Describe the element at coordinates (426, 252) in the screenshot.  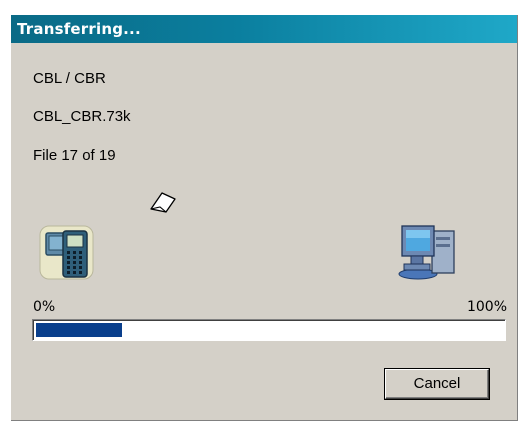
I see `computer-icon` at that location.